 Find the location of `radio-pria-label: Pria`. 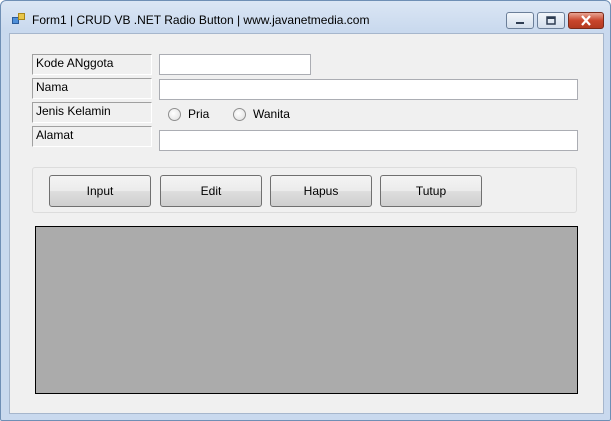

radio-pria-label: Pria is located at coordinates (199, 114).